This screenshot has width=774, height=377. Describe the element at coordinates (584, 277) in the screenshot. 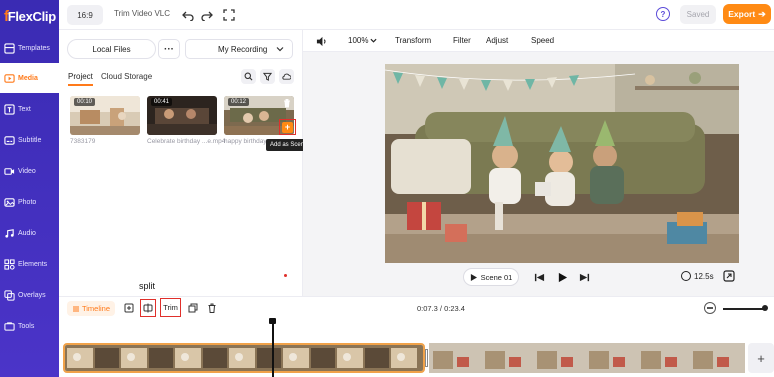

I see `next-button` at that location.